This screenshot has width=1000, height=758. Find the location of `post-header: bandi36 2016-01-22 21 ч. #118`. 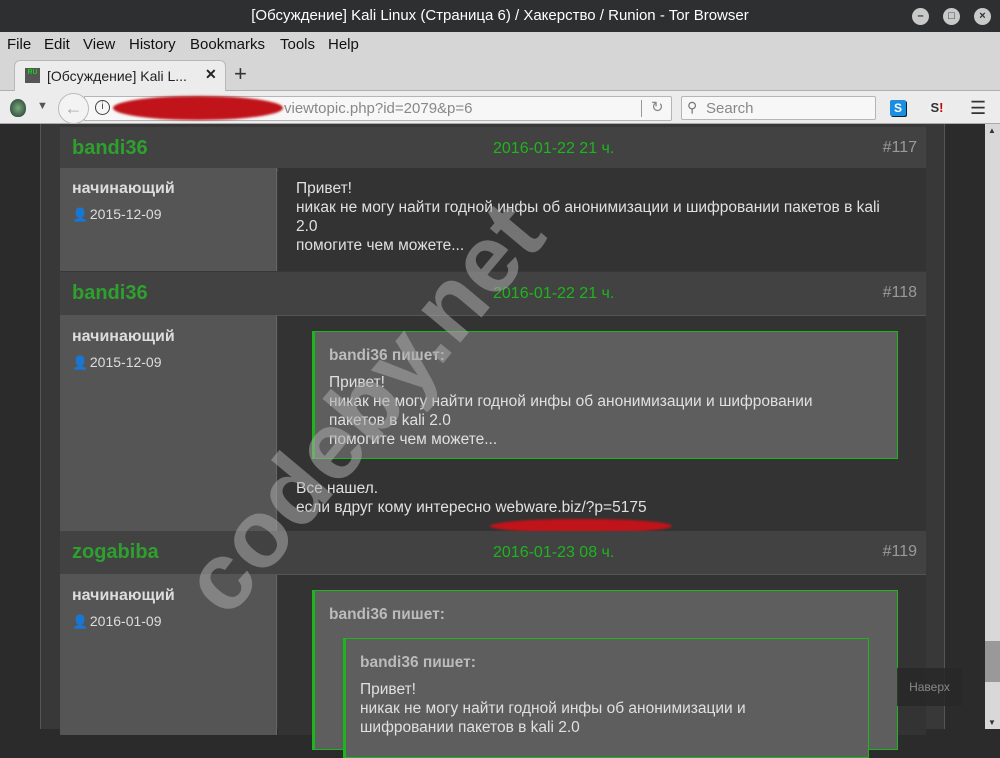

post-header: bandi36 2016-01-22 21 ч. #118 is located at coordinates (493, 294).